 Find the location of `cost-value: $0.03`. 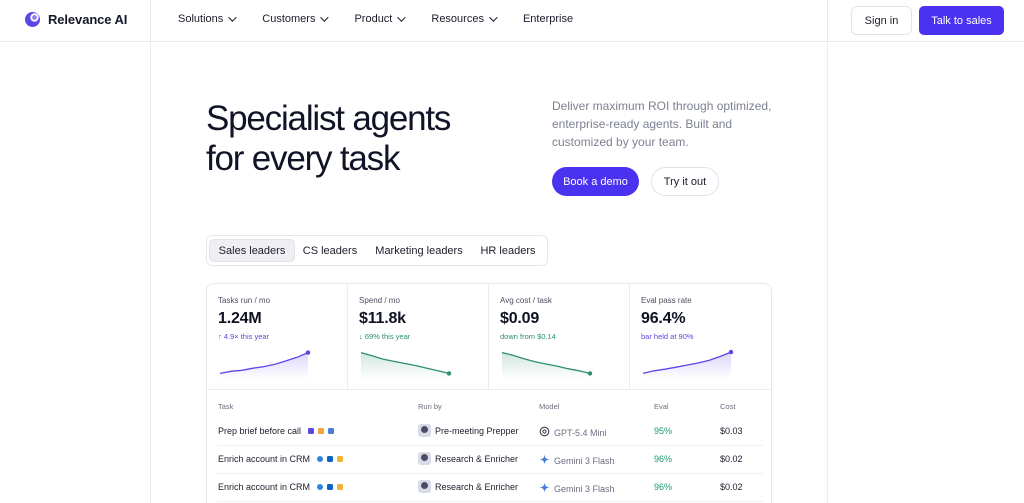

cost-value: $0.03 is located at coordinates (731, 431).